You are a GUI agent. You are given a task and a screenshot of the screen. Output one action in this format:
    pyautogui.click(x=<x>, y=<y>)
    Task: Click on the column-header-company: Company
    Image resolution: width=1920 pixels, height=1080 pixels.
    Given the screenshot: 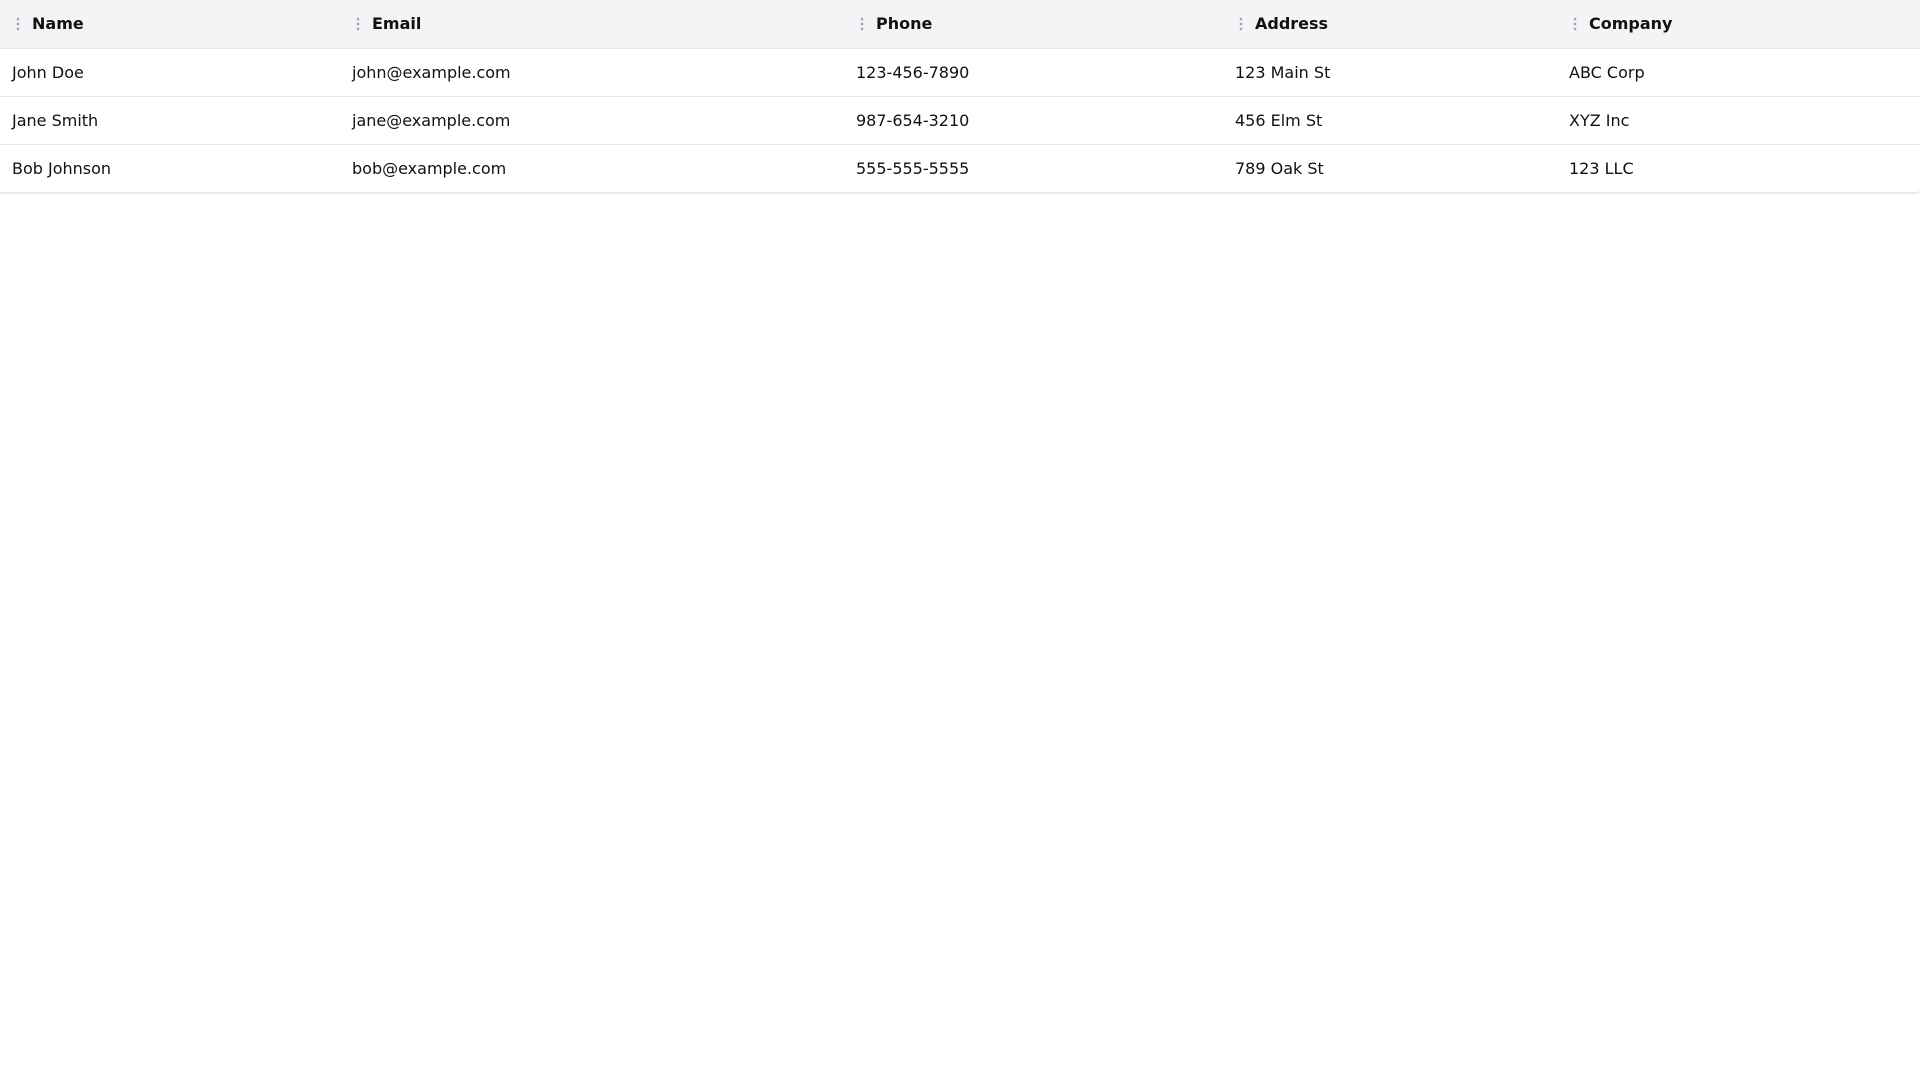 What is the action you would take?
    pyautogui.click(x=1738, y=24)
    